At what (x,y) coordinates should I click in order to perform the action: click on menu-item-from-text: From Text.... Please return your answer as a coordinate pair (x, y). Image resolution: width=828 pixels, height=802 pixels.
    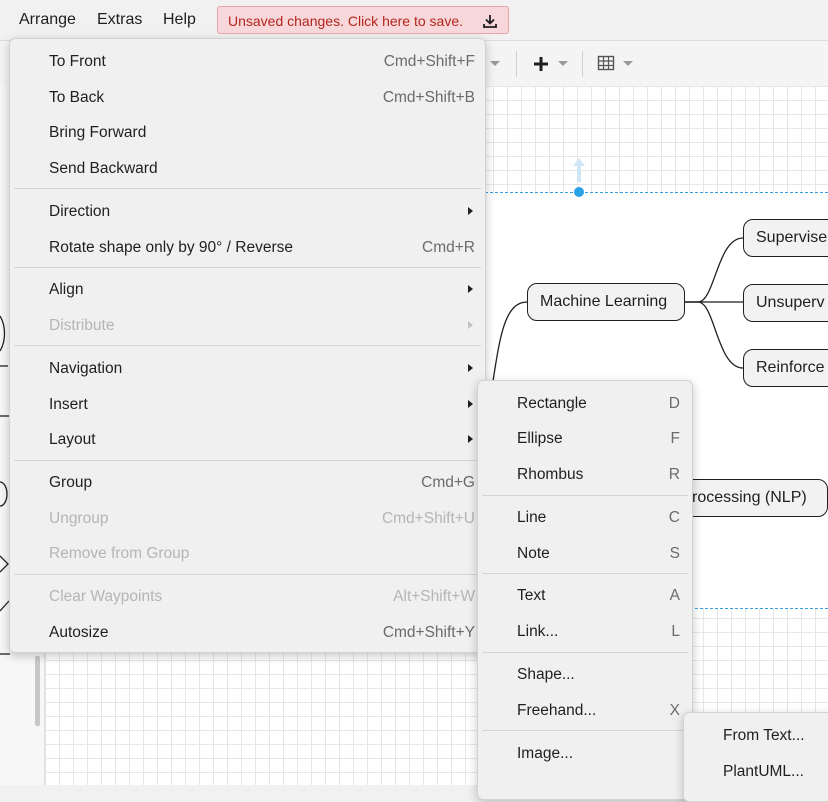
    Looking at the image, I should click on (756, 735).